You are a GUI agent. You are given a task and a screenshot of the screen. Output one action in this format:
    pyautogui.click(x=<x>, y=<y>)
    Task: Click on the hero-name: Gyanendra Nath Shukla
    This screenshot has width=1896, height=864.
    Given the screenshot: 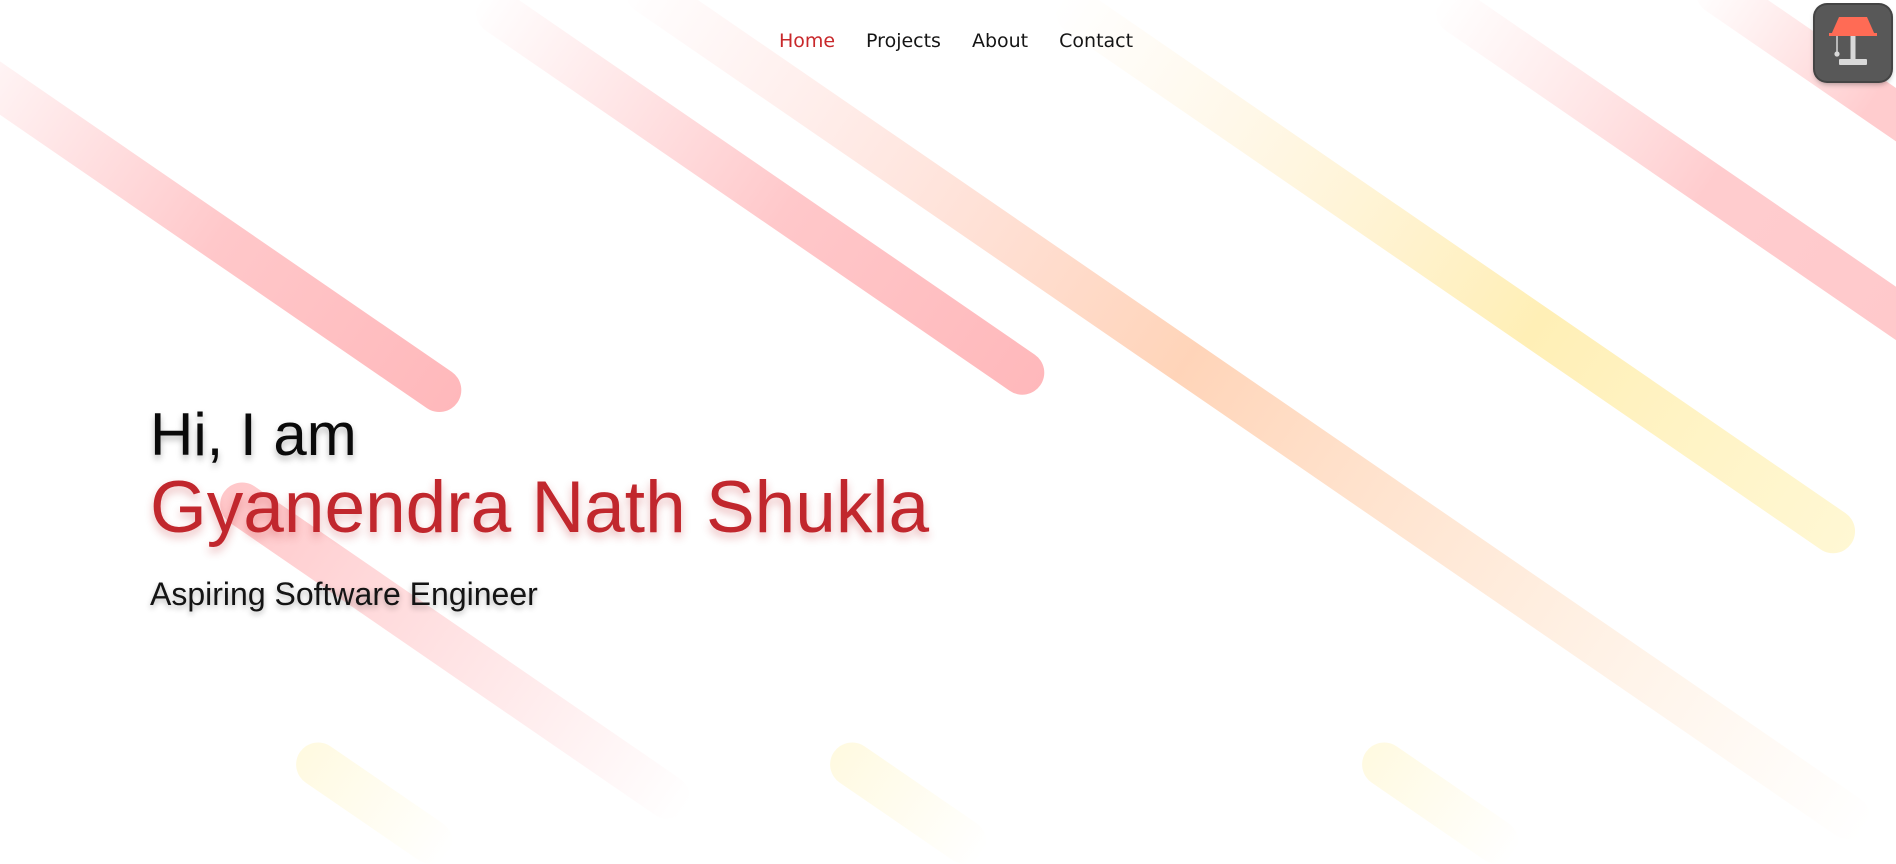 What is the action you would take?
    pyautogui.click(x=540, y=507)
    